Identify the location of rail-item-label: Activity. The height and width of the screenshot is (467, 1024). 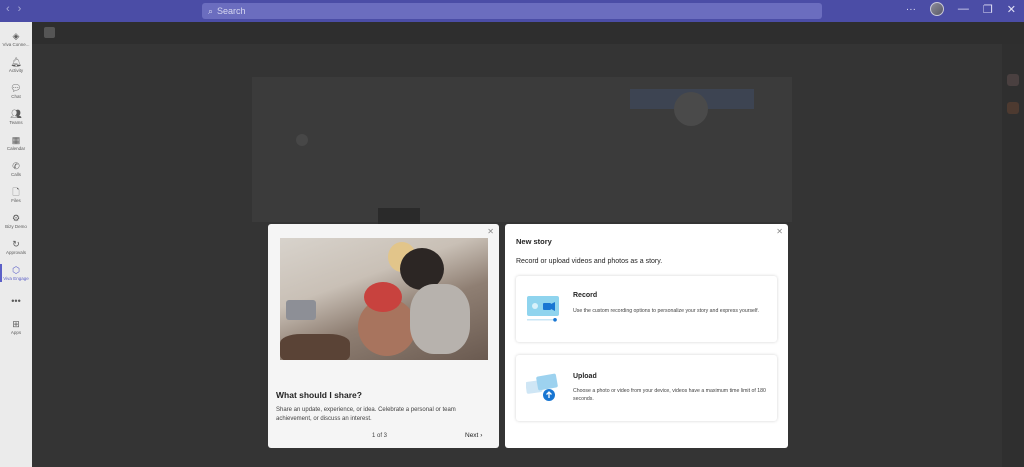
(16, 70).